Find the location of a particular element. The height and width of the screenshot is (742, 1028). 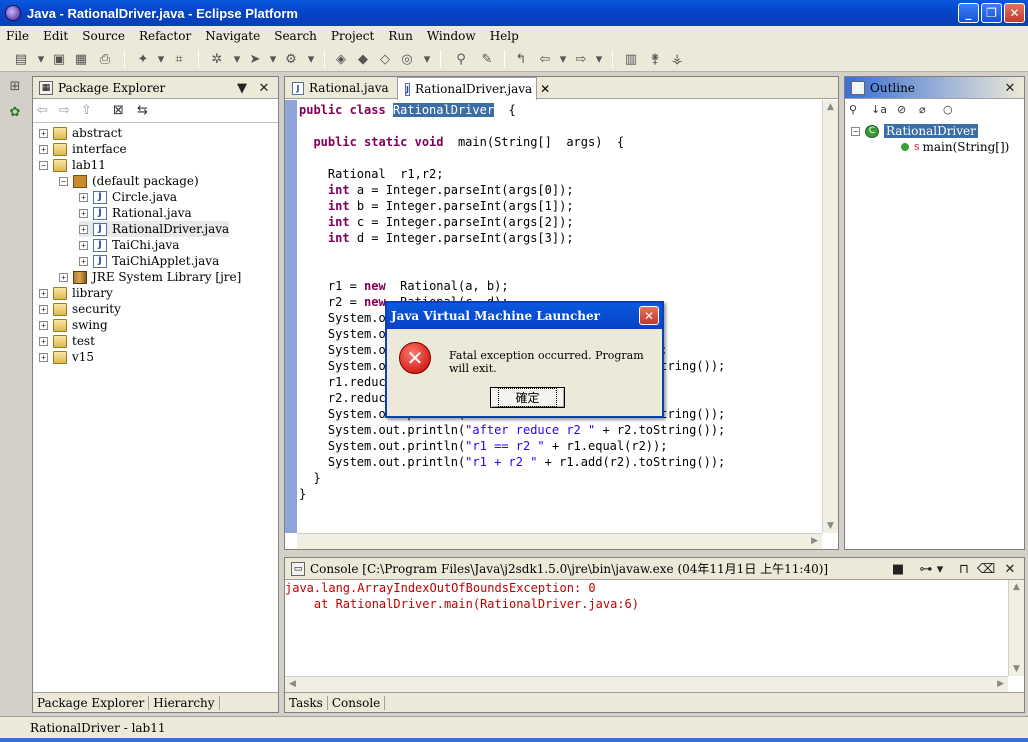

restore-button: ❐ is located at coordinates (991, 13).